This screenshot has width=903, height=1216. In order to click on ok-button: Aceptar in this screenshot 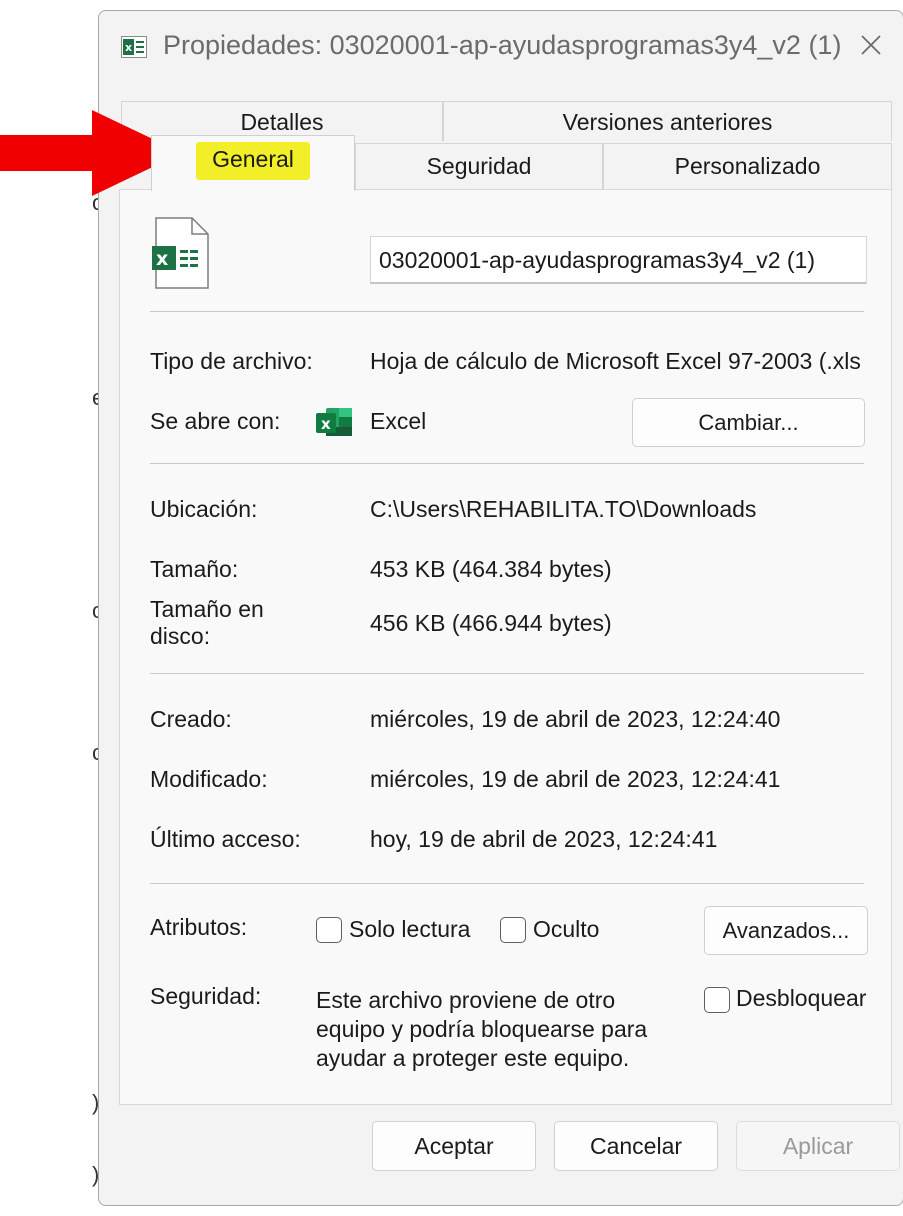, I will do `click(454, 1146)`.